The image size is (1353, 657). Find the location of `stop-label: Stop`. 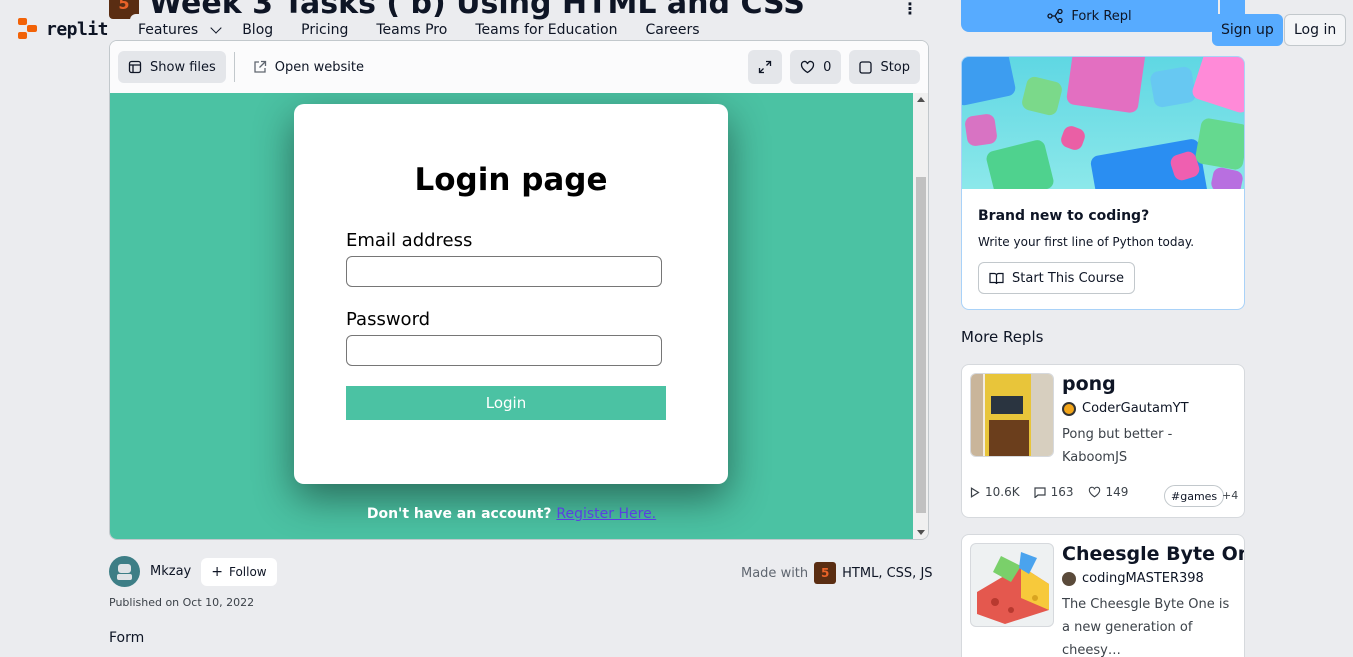

stop-label: Stop is located at coordinates (895, 67).